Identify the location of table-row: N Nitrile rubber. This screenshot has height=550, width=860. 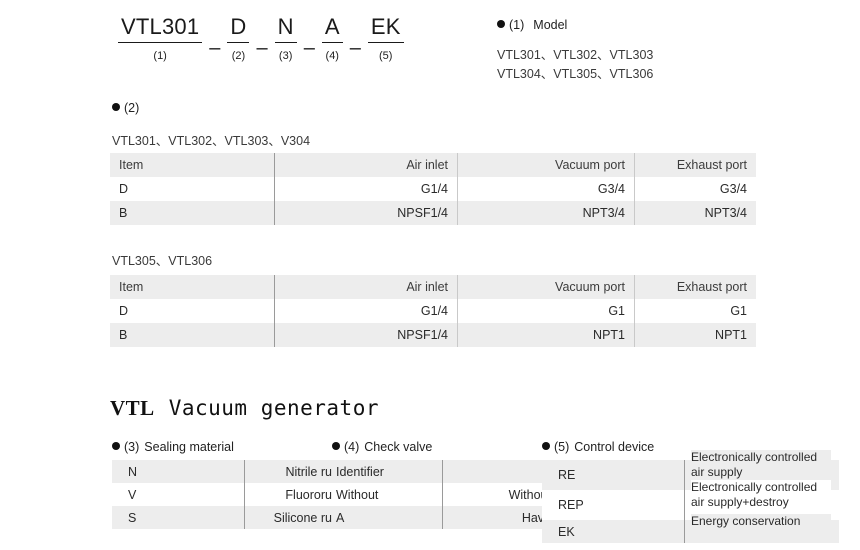
(238, 471).